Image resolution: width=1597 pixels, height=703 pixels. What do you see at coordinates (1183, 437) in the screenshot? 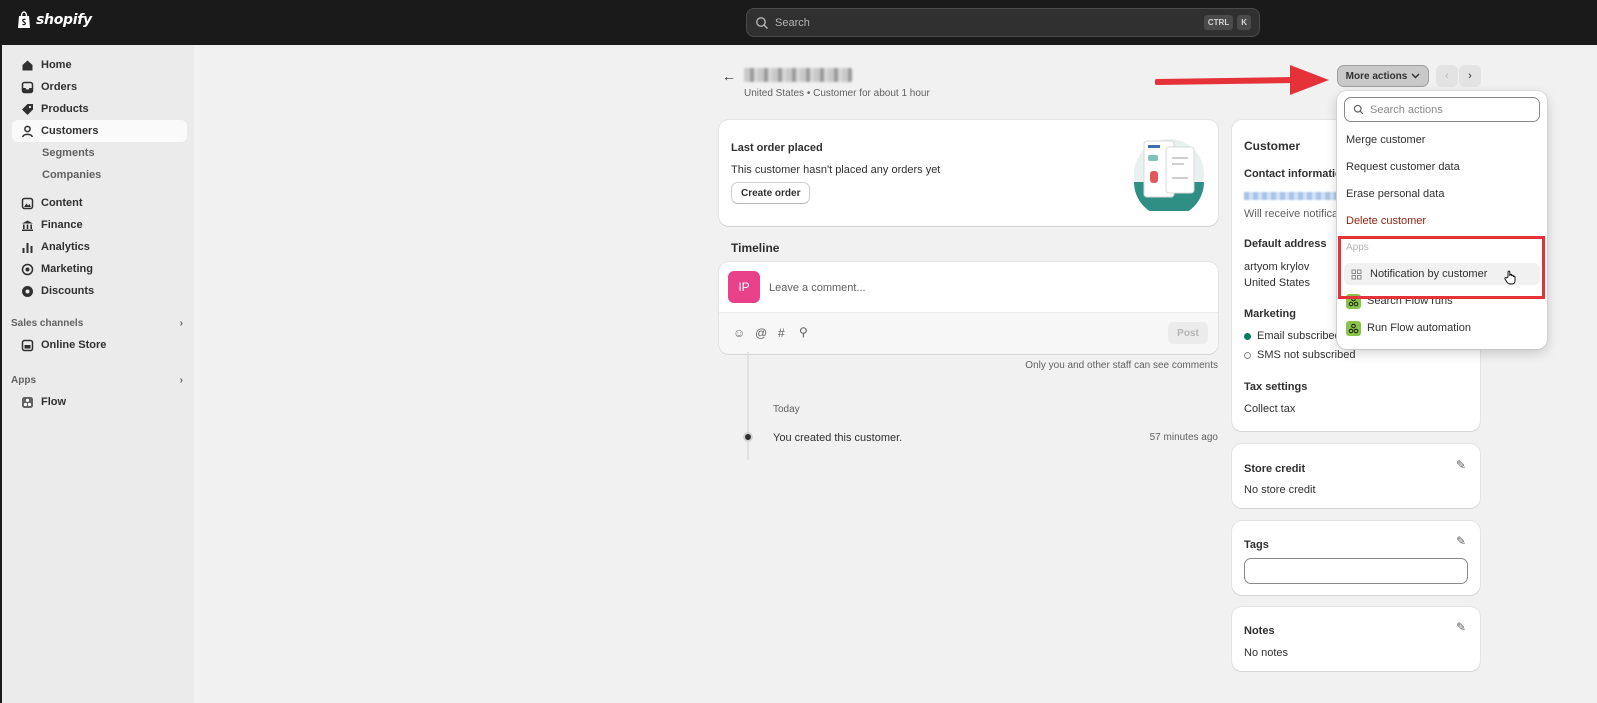
I see `timeline-event-time: 57 minutes ago` at bounding box center [1183, 437].